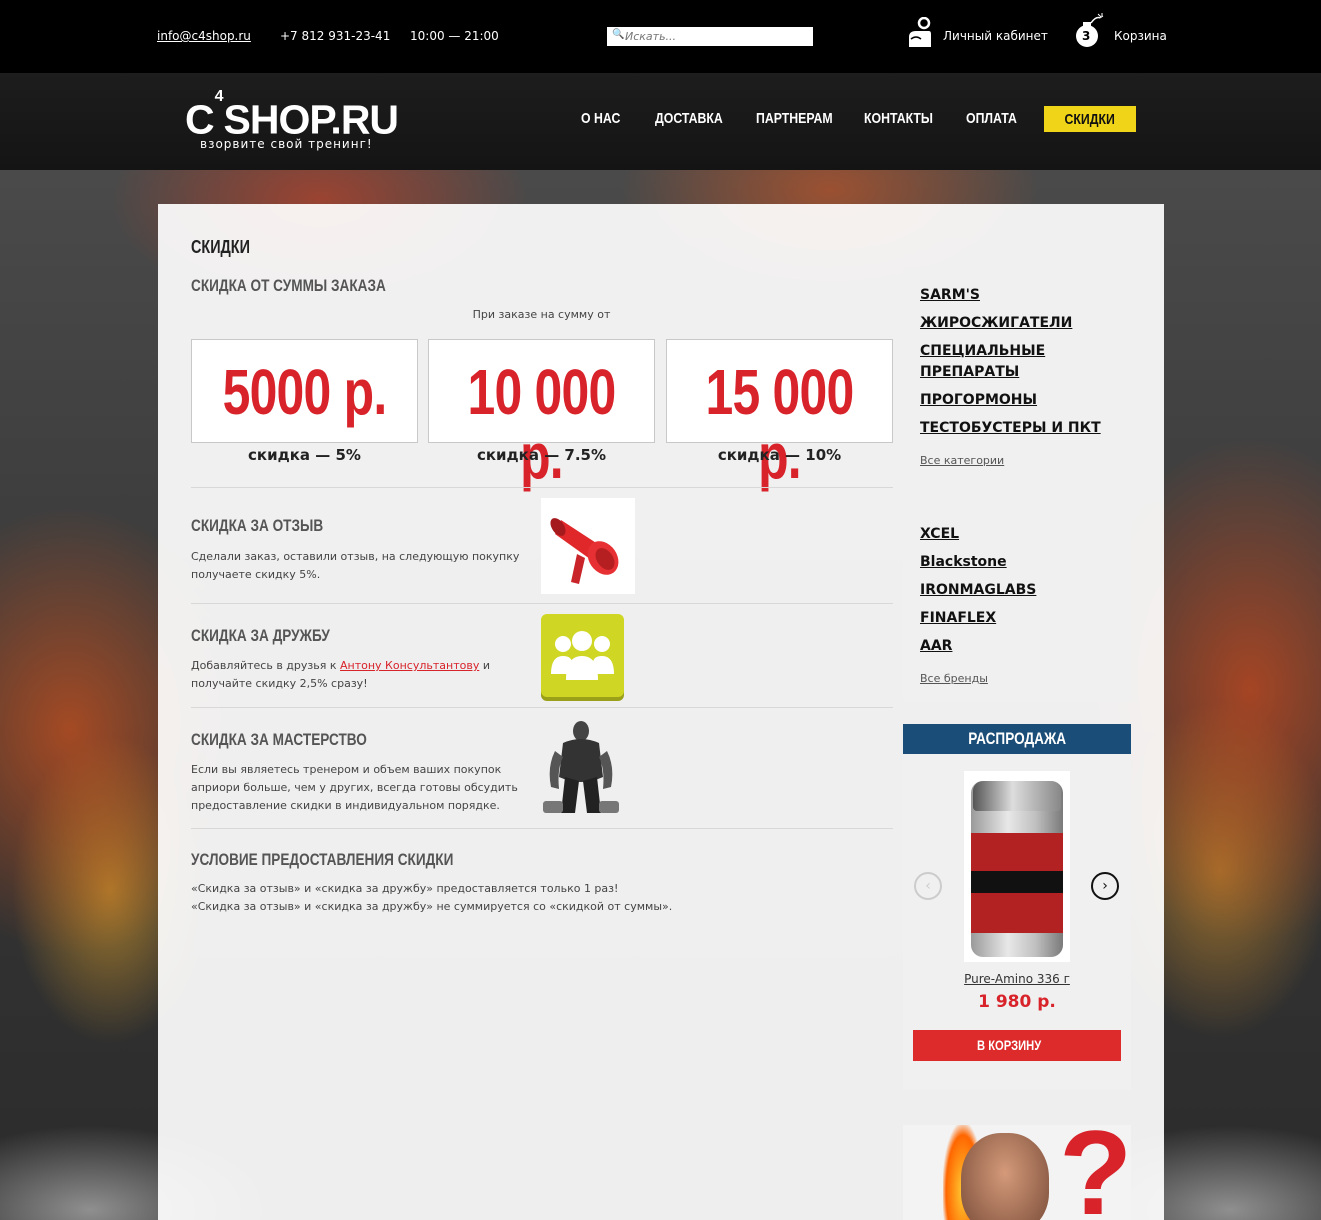  Describe the element at coordinates (220, 247) in the screenshot. I see `page-title: СКИДКИ` at that location.